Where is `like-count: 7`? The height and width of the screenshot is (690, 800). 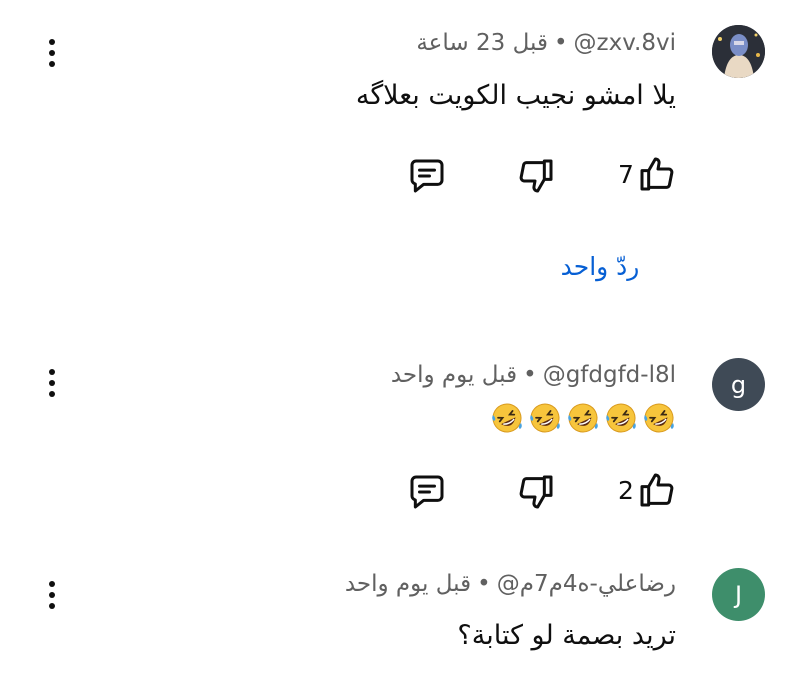
like-count: 7 is located at coordinates (626, 174).